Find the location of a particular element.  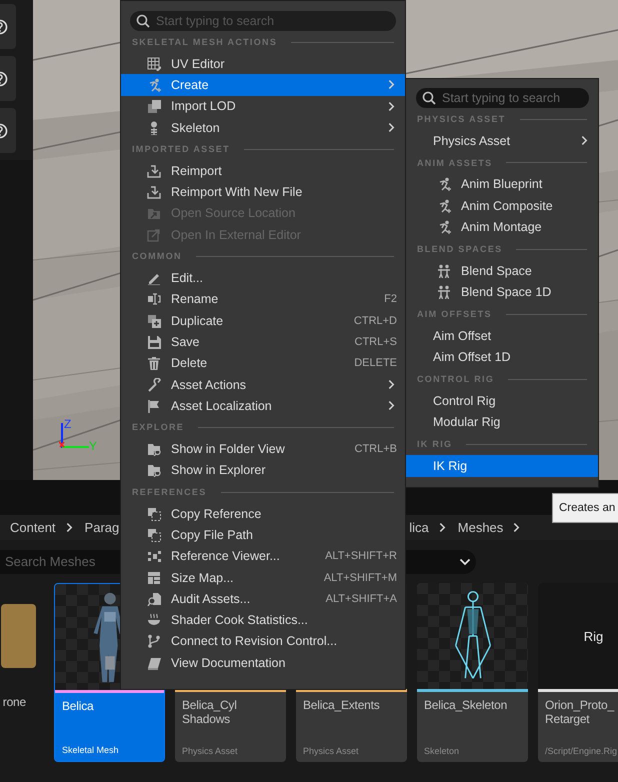

menu-item: Create is located at coordinates (263, 85).